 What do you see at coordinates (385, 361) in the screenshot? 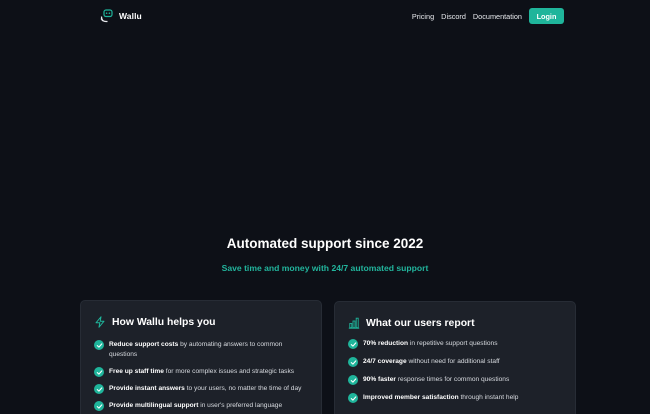
I see `list-item-highlight: 24/7 coverage` at bounding box center [385, 361].